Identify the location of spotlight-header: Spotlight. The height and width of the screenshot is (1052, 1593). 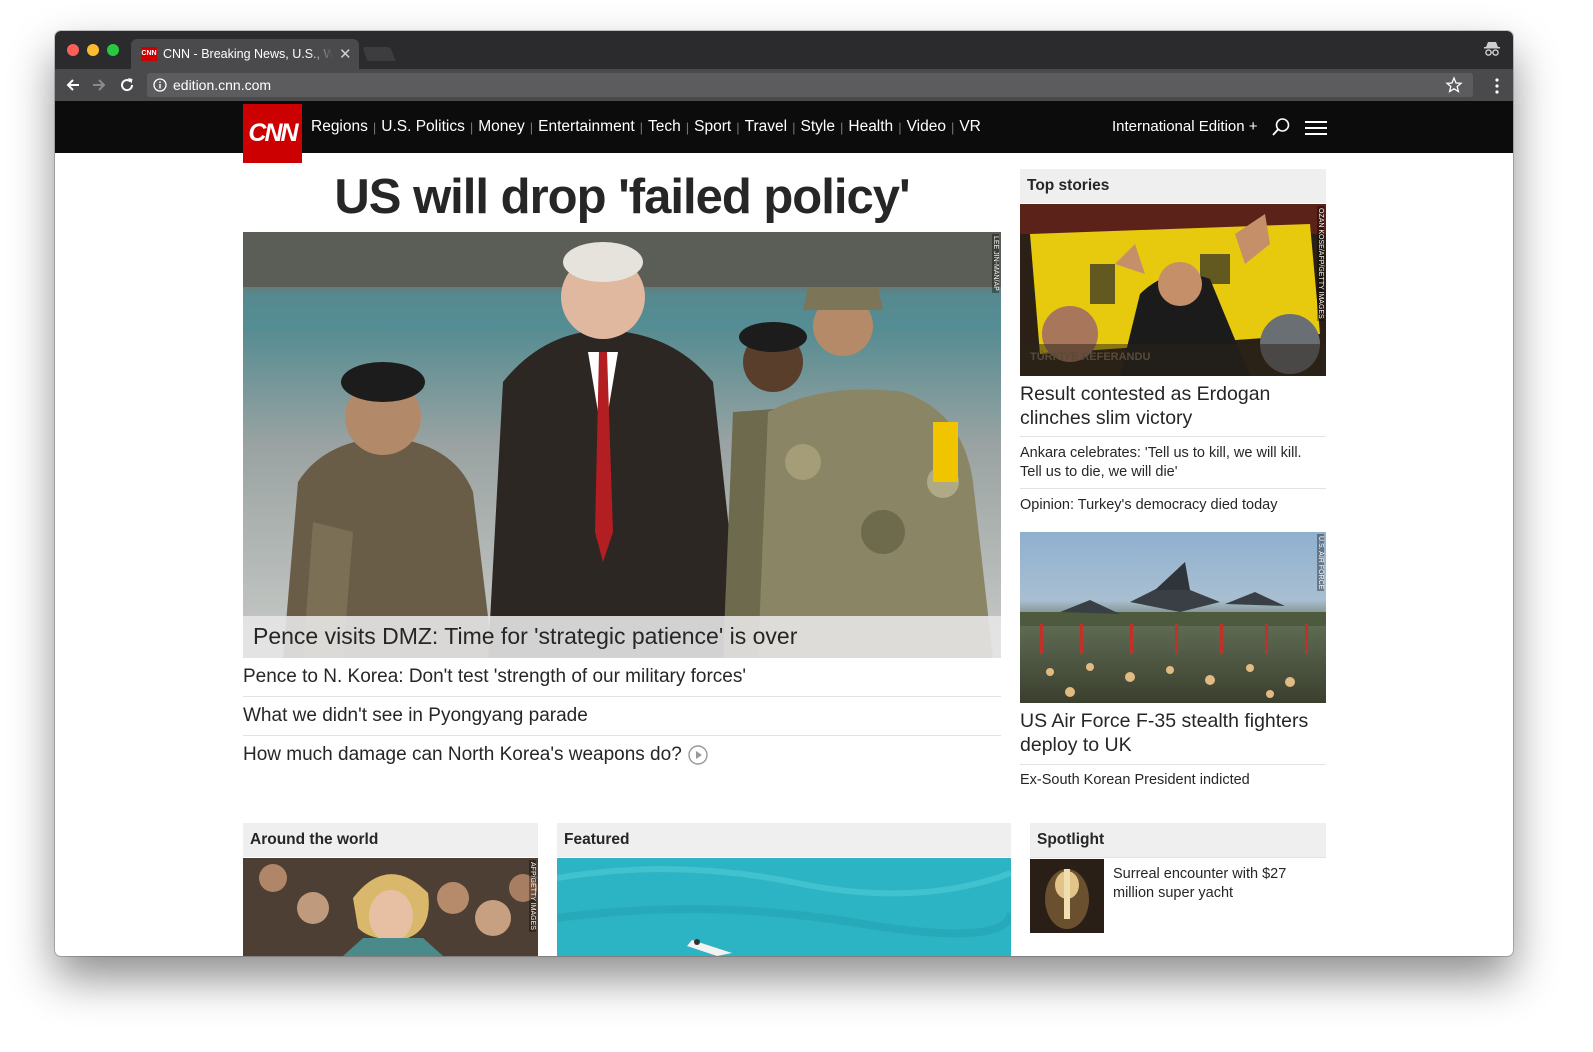
(1178, 840).